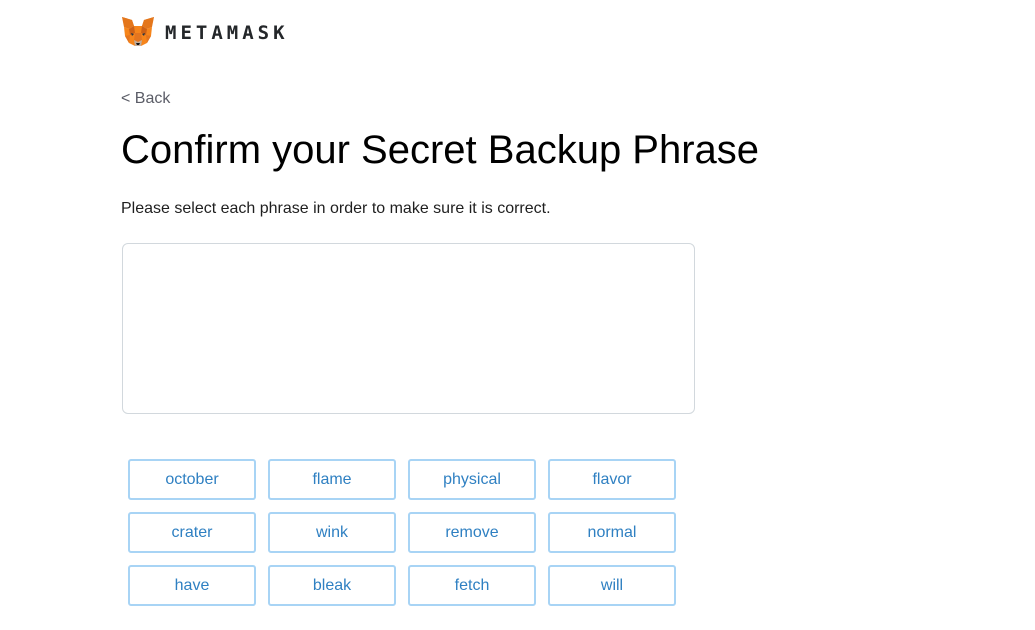  I want to click on metamask-wordmark: METAMASK, so click(227, 33).